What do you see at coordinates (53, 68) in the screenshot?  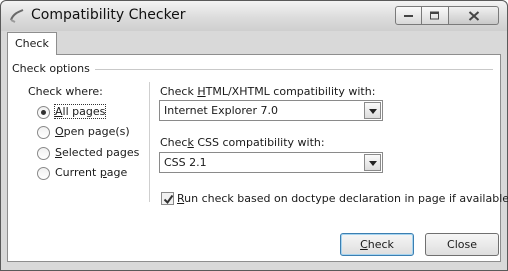 I see `check-options-legend: Check options` at bounding box center [53, 68].